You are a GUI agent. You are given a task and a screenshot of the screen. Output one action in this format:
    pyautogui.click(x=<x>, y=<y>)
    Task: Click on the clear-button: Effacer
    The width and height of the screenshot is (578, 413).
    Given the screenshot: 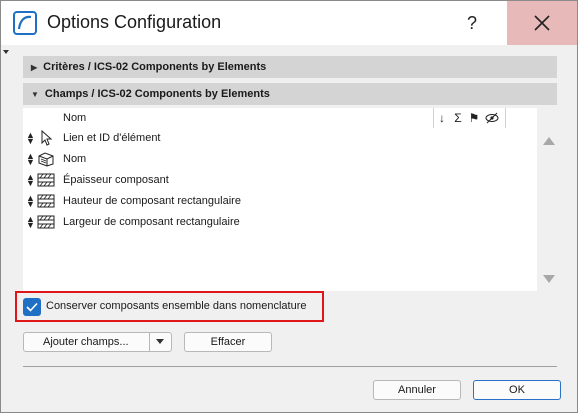 What is the action you would take?
    pyautogui.click(x=228, y=342)
    